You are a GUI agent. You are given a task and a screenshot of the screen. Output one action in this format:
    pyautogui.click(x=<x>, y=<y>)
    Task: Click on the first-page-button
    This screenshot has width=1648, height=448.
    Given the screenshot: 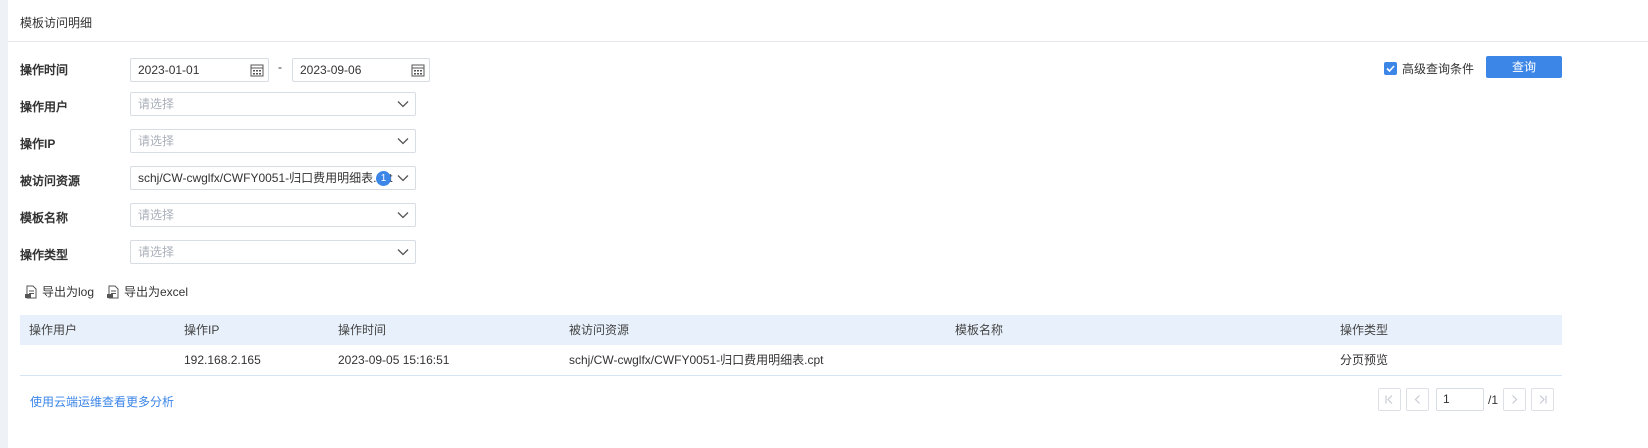 What is the action you would take?
    pyautogui.click(x=1389, y=399)
    